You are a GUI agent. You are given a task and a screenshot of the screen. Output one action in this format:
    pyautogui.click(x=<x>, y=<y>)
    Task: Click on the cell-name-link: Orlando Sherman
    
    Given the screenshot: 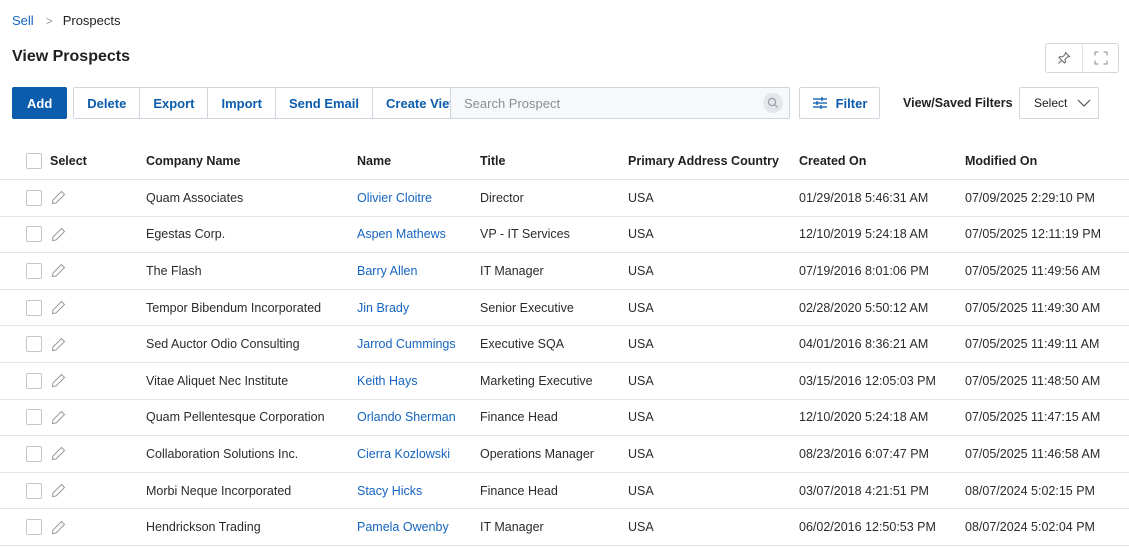 What is the action you would take?
    pyautogui.click(x=406, y=418)
    